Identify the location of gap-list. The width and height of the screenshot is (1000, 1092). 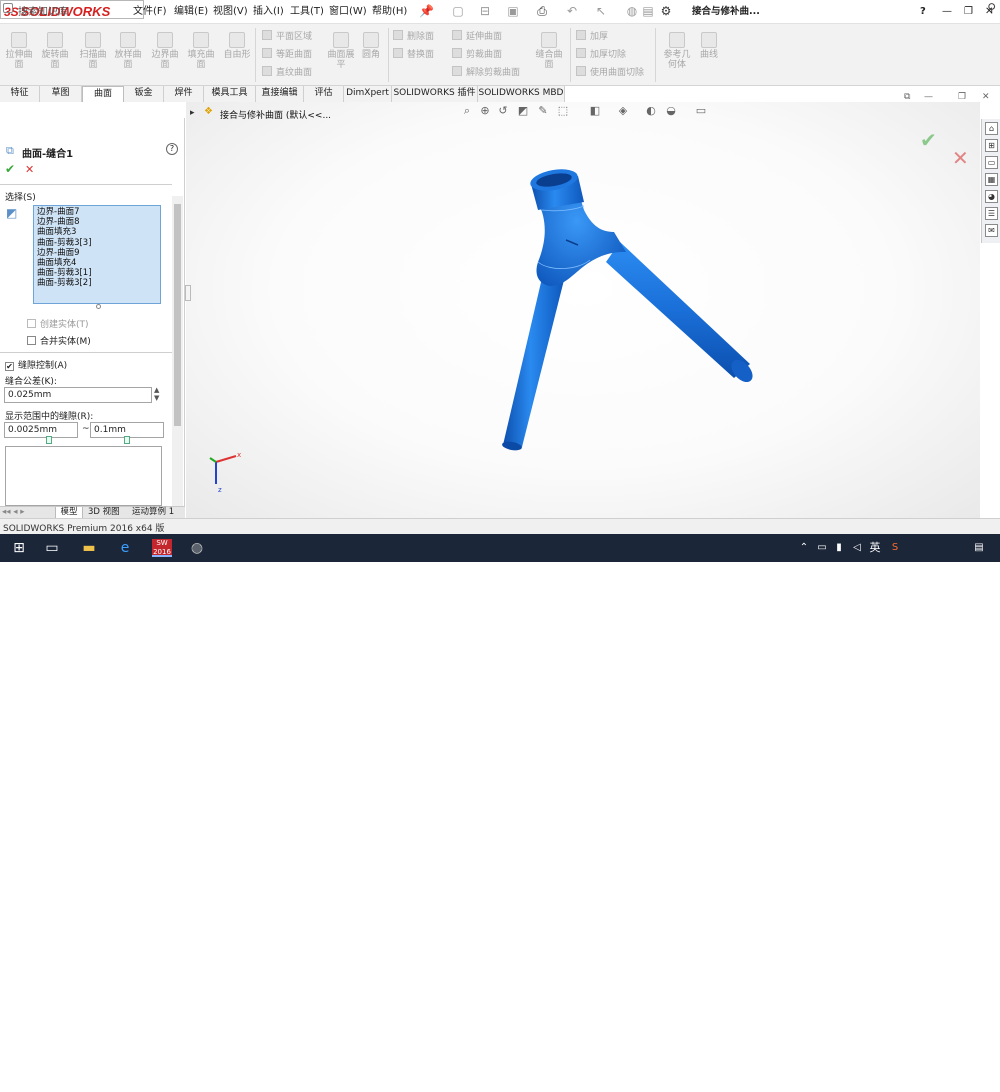
(83, 476).